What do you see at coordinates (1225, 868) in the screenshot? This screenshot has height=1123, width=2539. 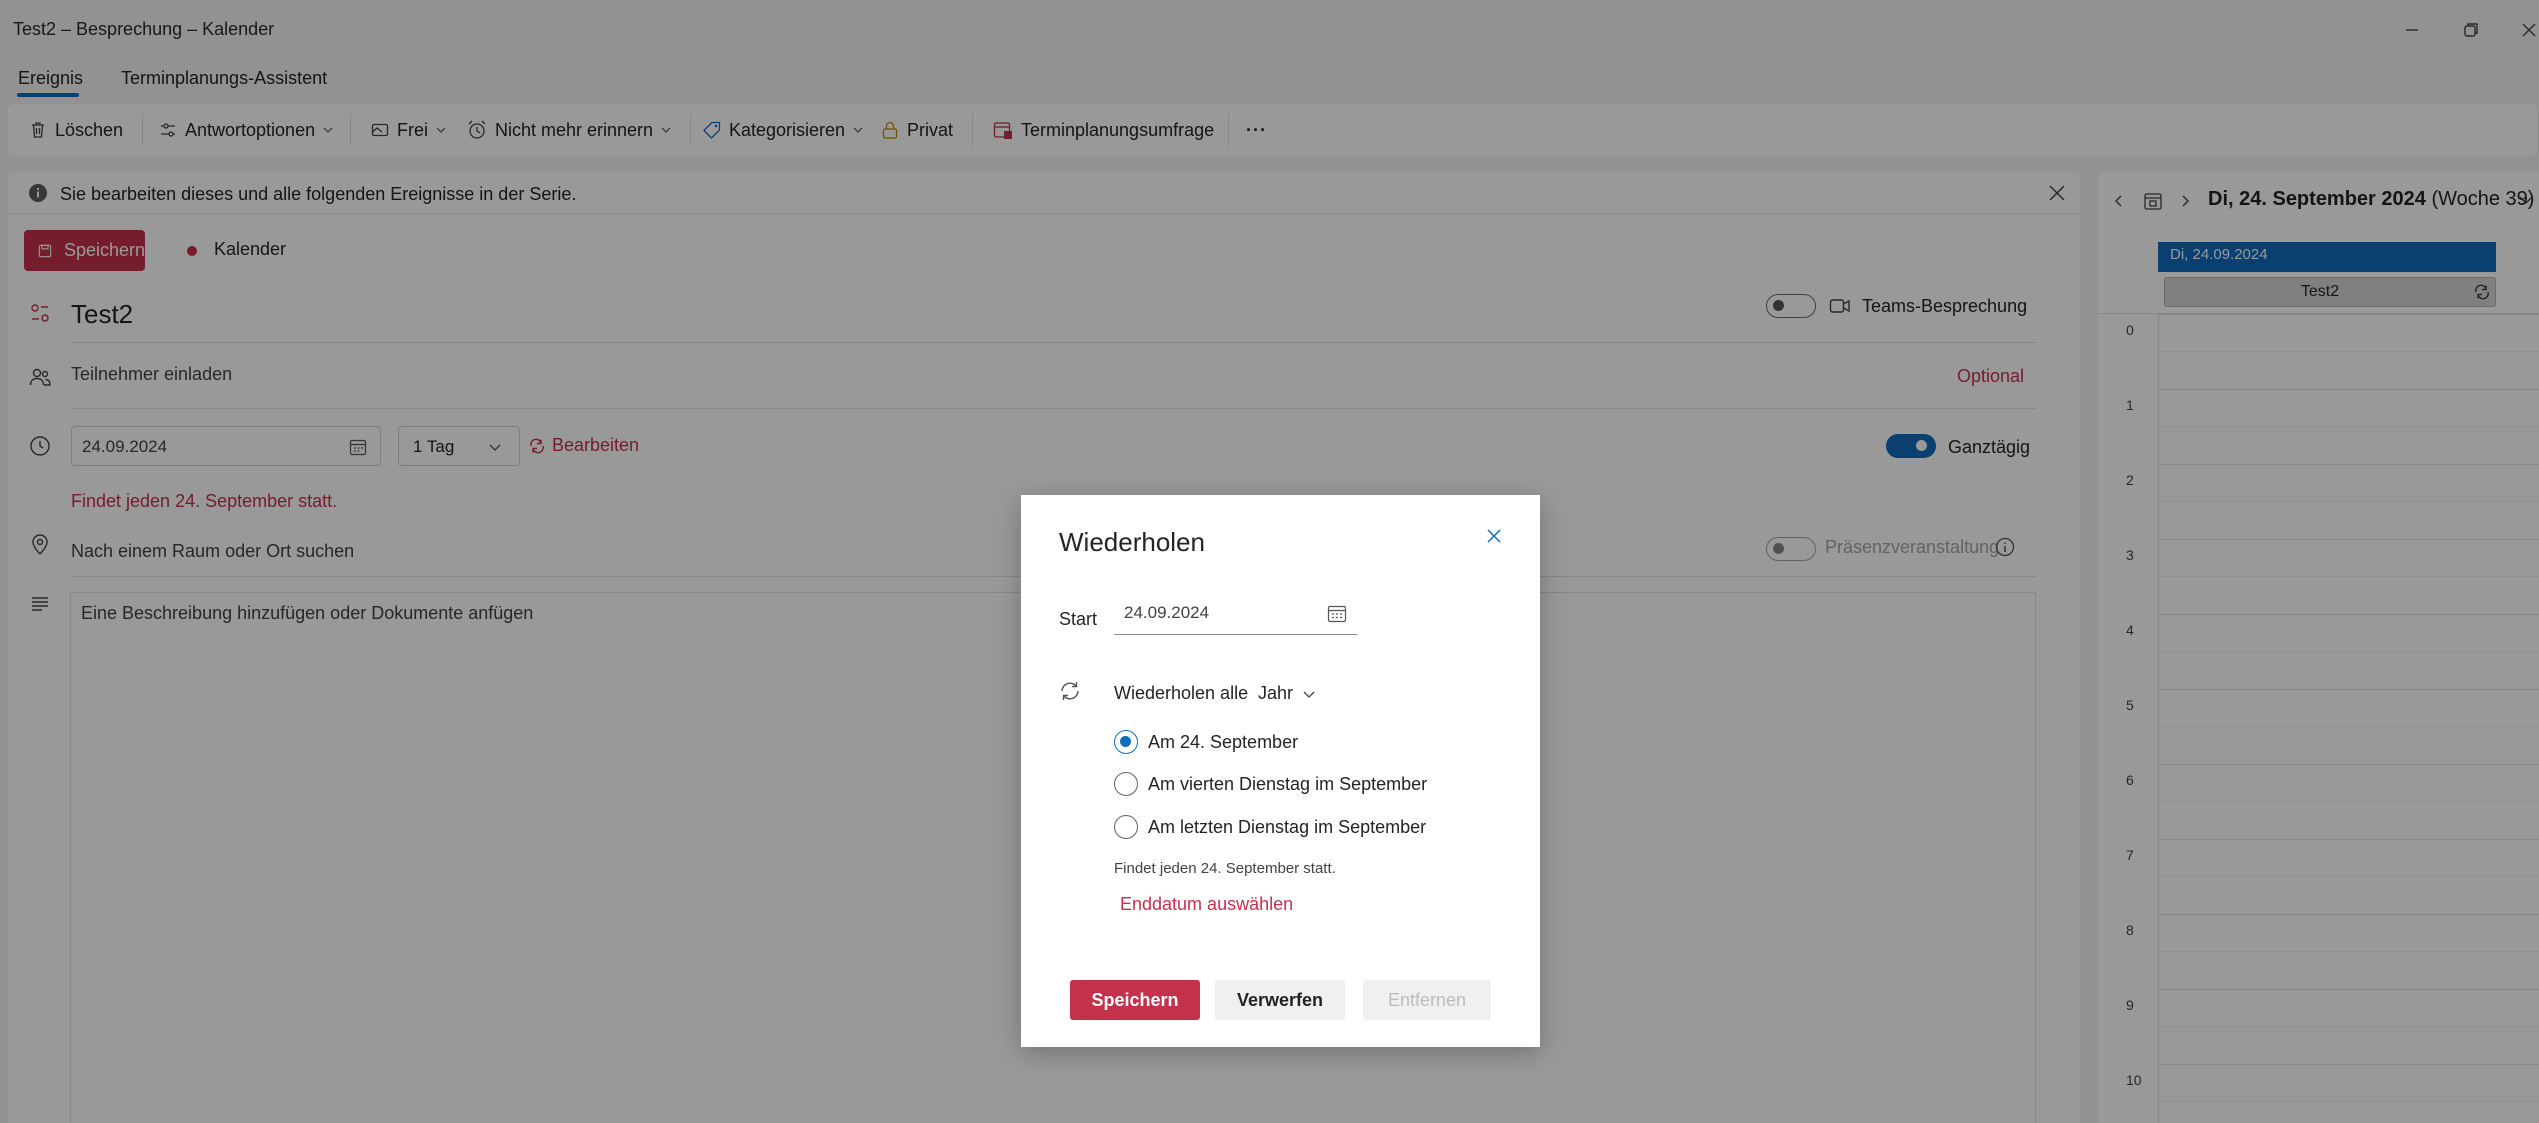 I see `recurrence-summary: Findet jeden 24. September statt.` at bounding box center [1225, 868].